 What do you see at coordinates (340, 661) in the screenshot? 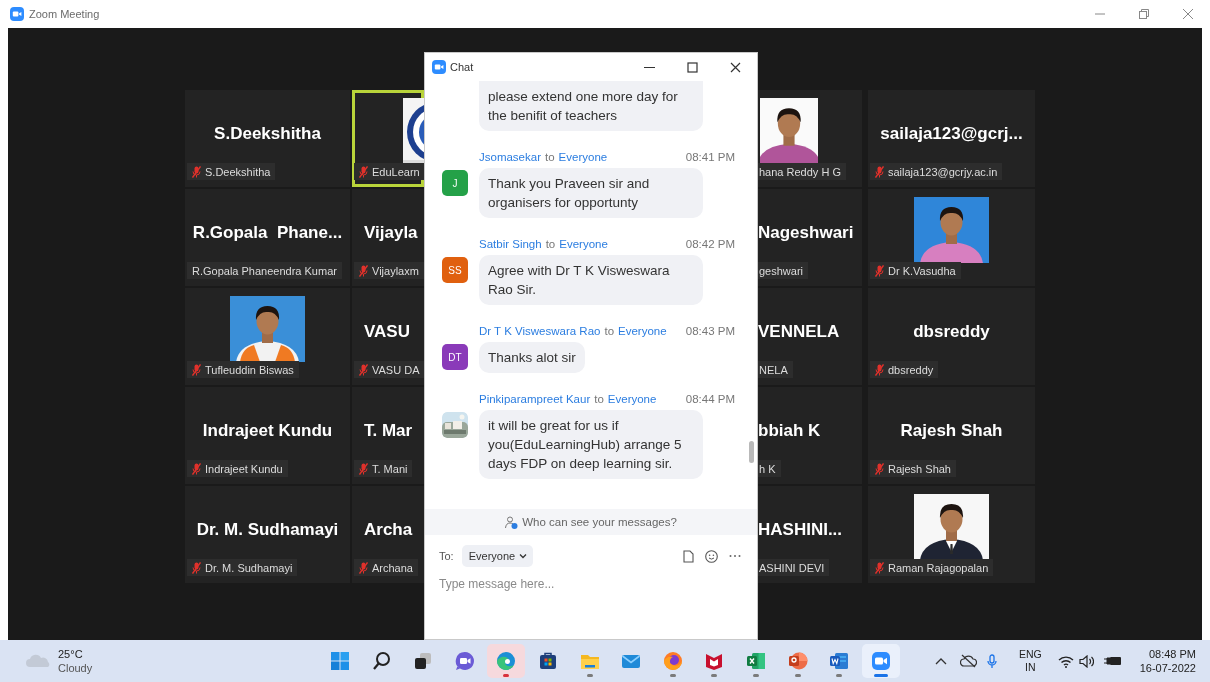
I see `start-icon` at bounding box center [340, 661].